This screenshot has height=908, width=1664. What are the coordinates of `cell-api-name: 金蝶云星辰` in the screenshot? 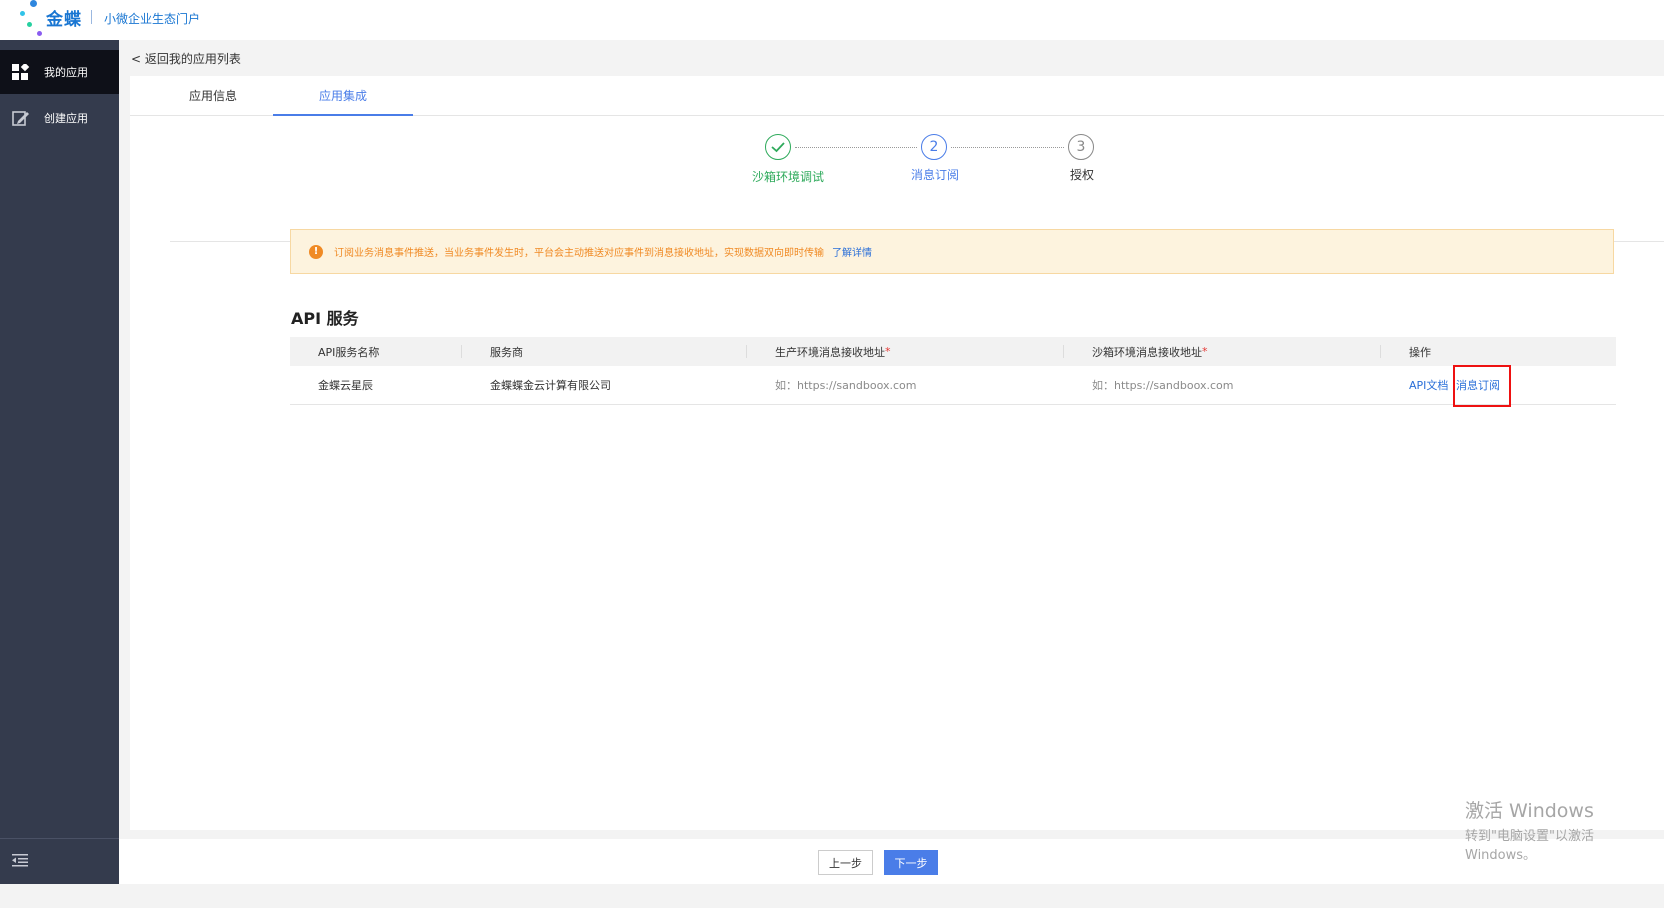 It's located at (345, 385).